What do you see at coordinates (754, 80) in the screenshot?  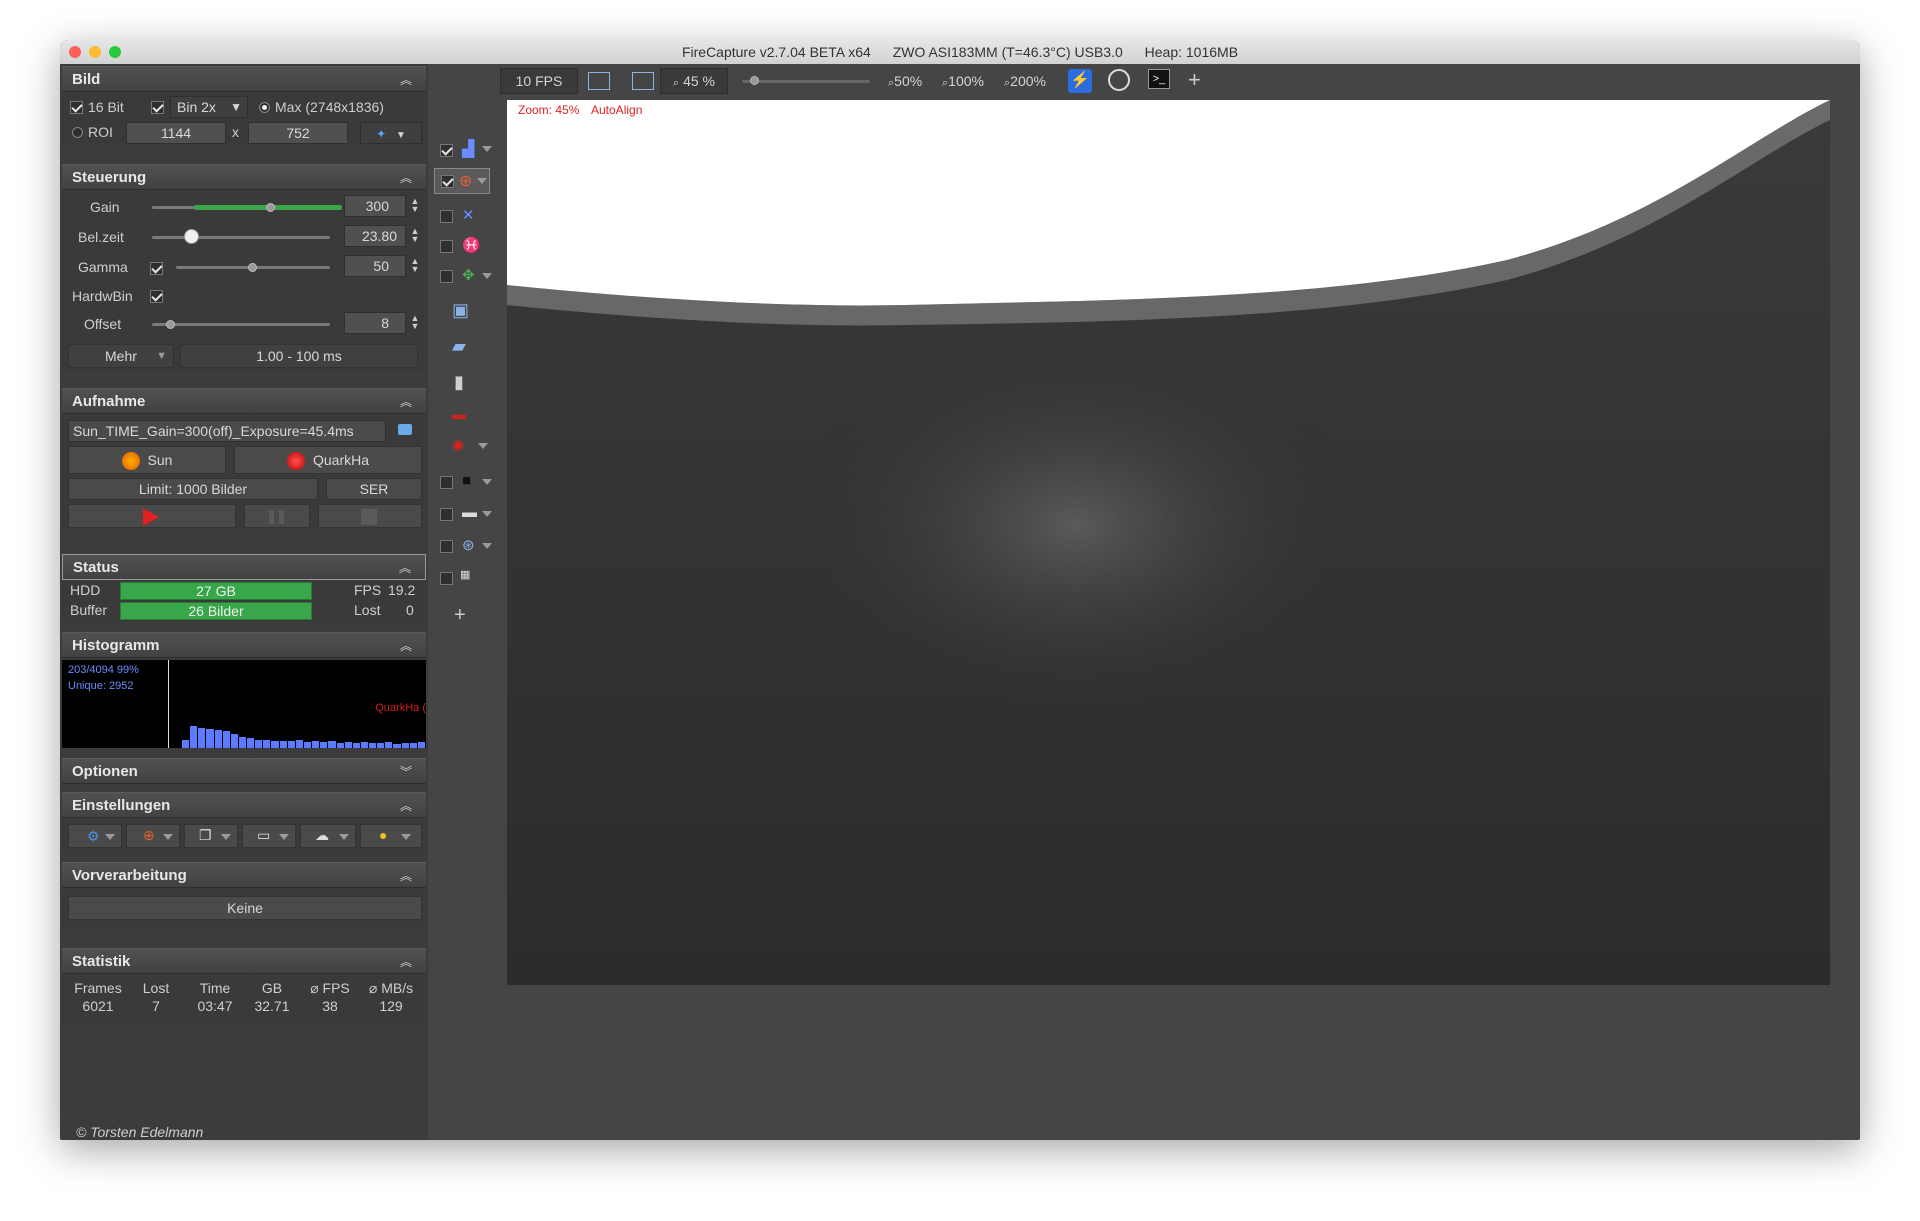 I see `zoom-slider-handle` at bounding box center [754, 80].